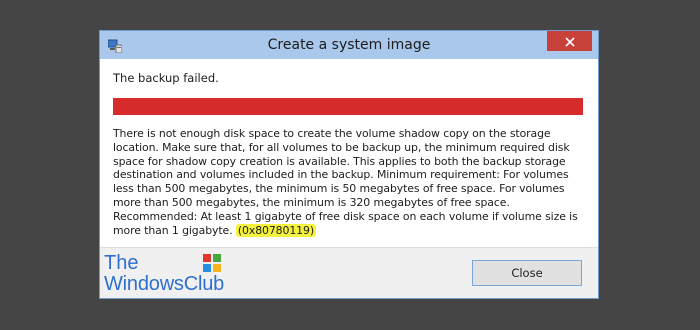  I want to click on window-title: Create a system image, so click(349, 45).